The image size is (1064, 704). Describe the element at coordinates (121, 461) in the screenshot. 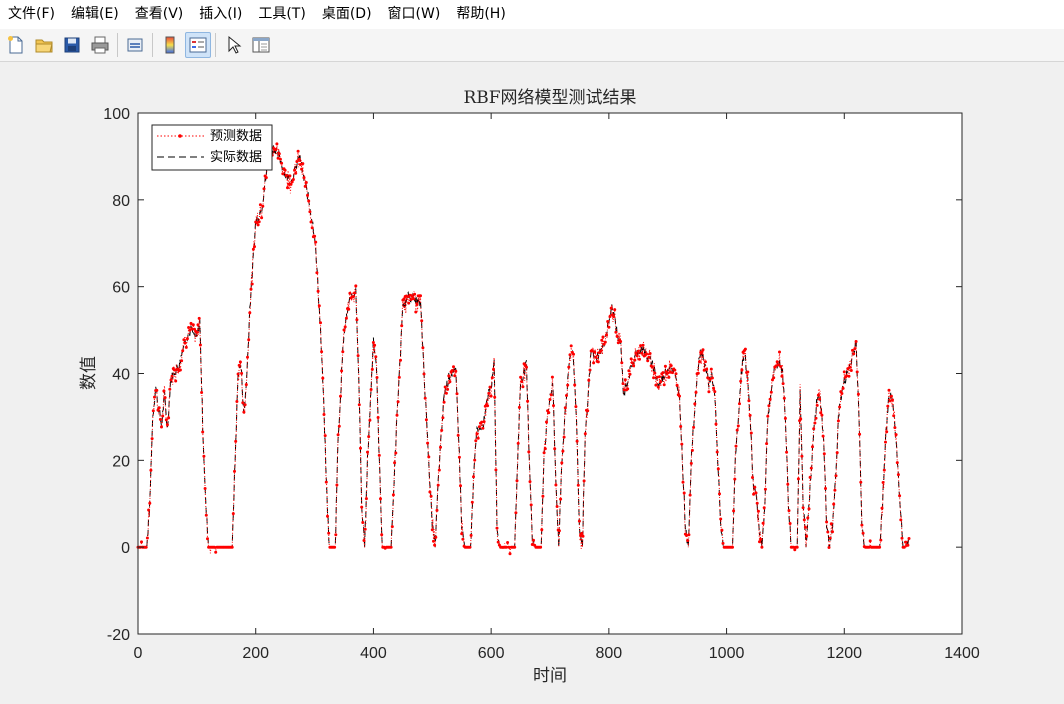

I see `y-tick-label: 20` at that location.